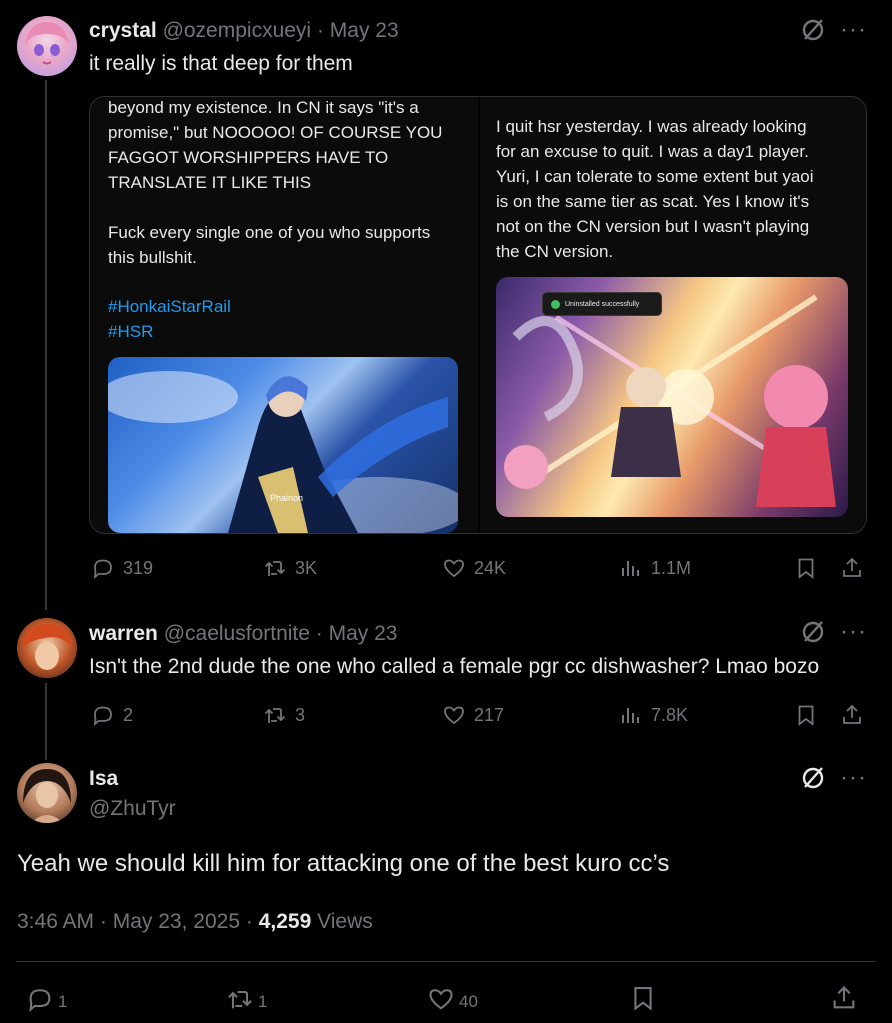 This screenshot has height=1023, width=892. Describe the element at coordinates (55, 921) in the screenshot. I see `tweet-time: 3:46 AM` at that location.